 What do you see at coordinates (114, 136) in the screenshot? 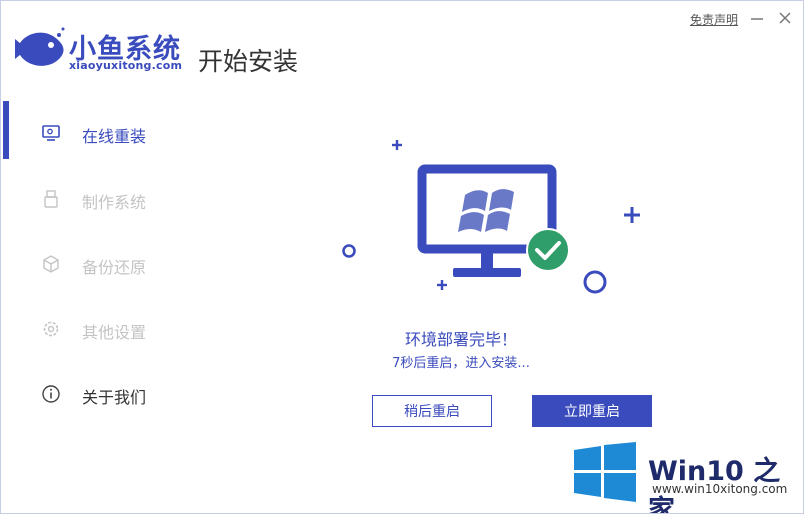
I see `sidebar-item-label: 在线重装` at bounding box center [114, 136].